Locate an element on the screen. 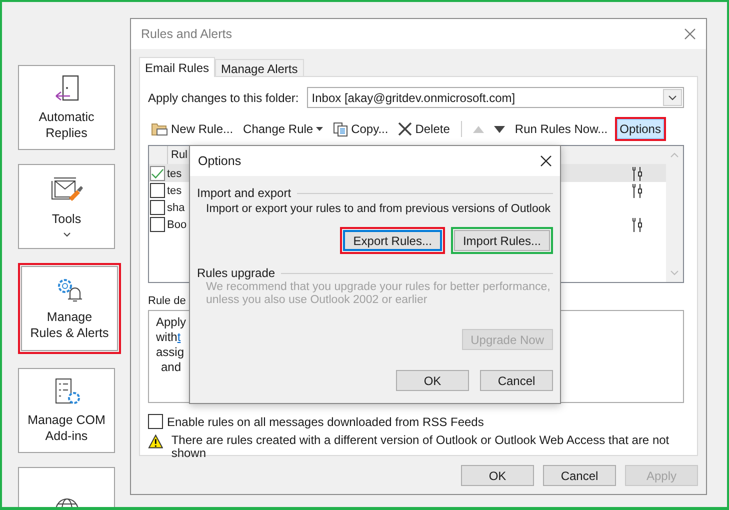 This screenshot has width=729, height=510. description-text: assig is located at coordinates (171, 352).